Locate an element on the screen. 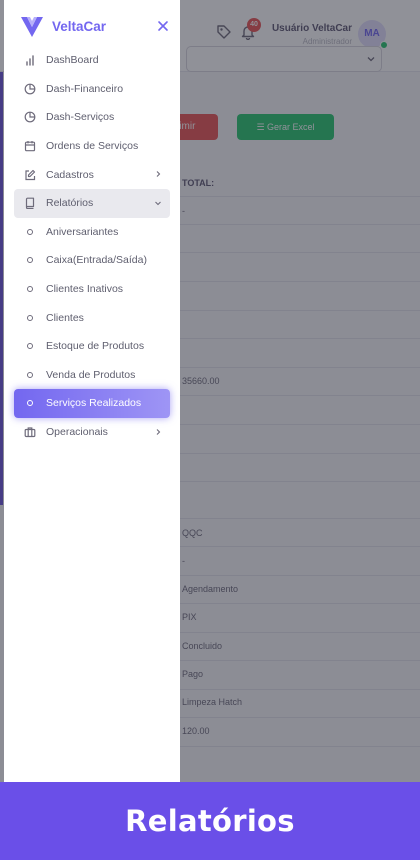  chevron-down-icon is located at coordinates (158, 203).